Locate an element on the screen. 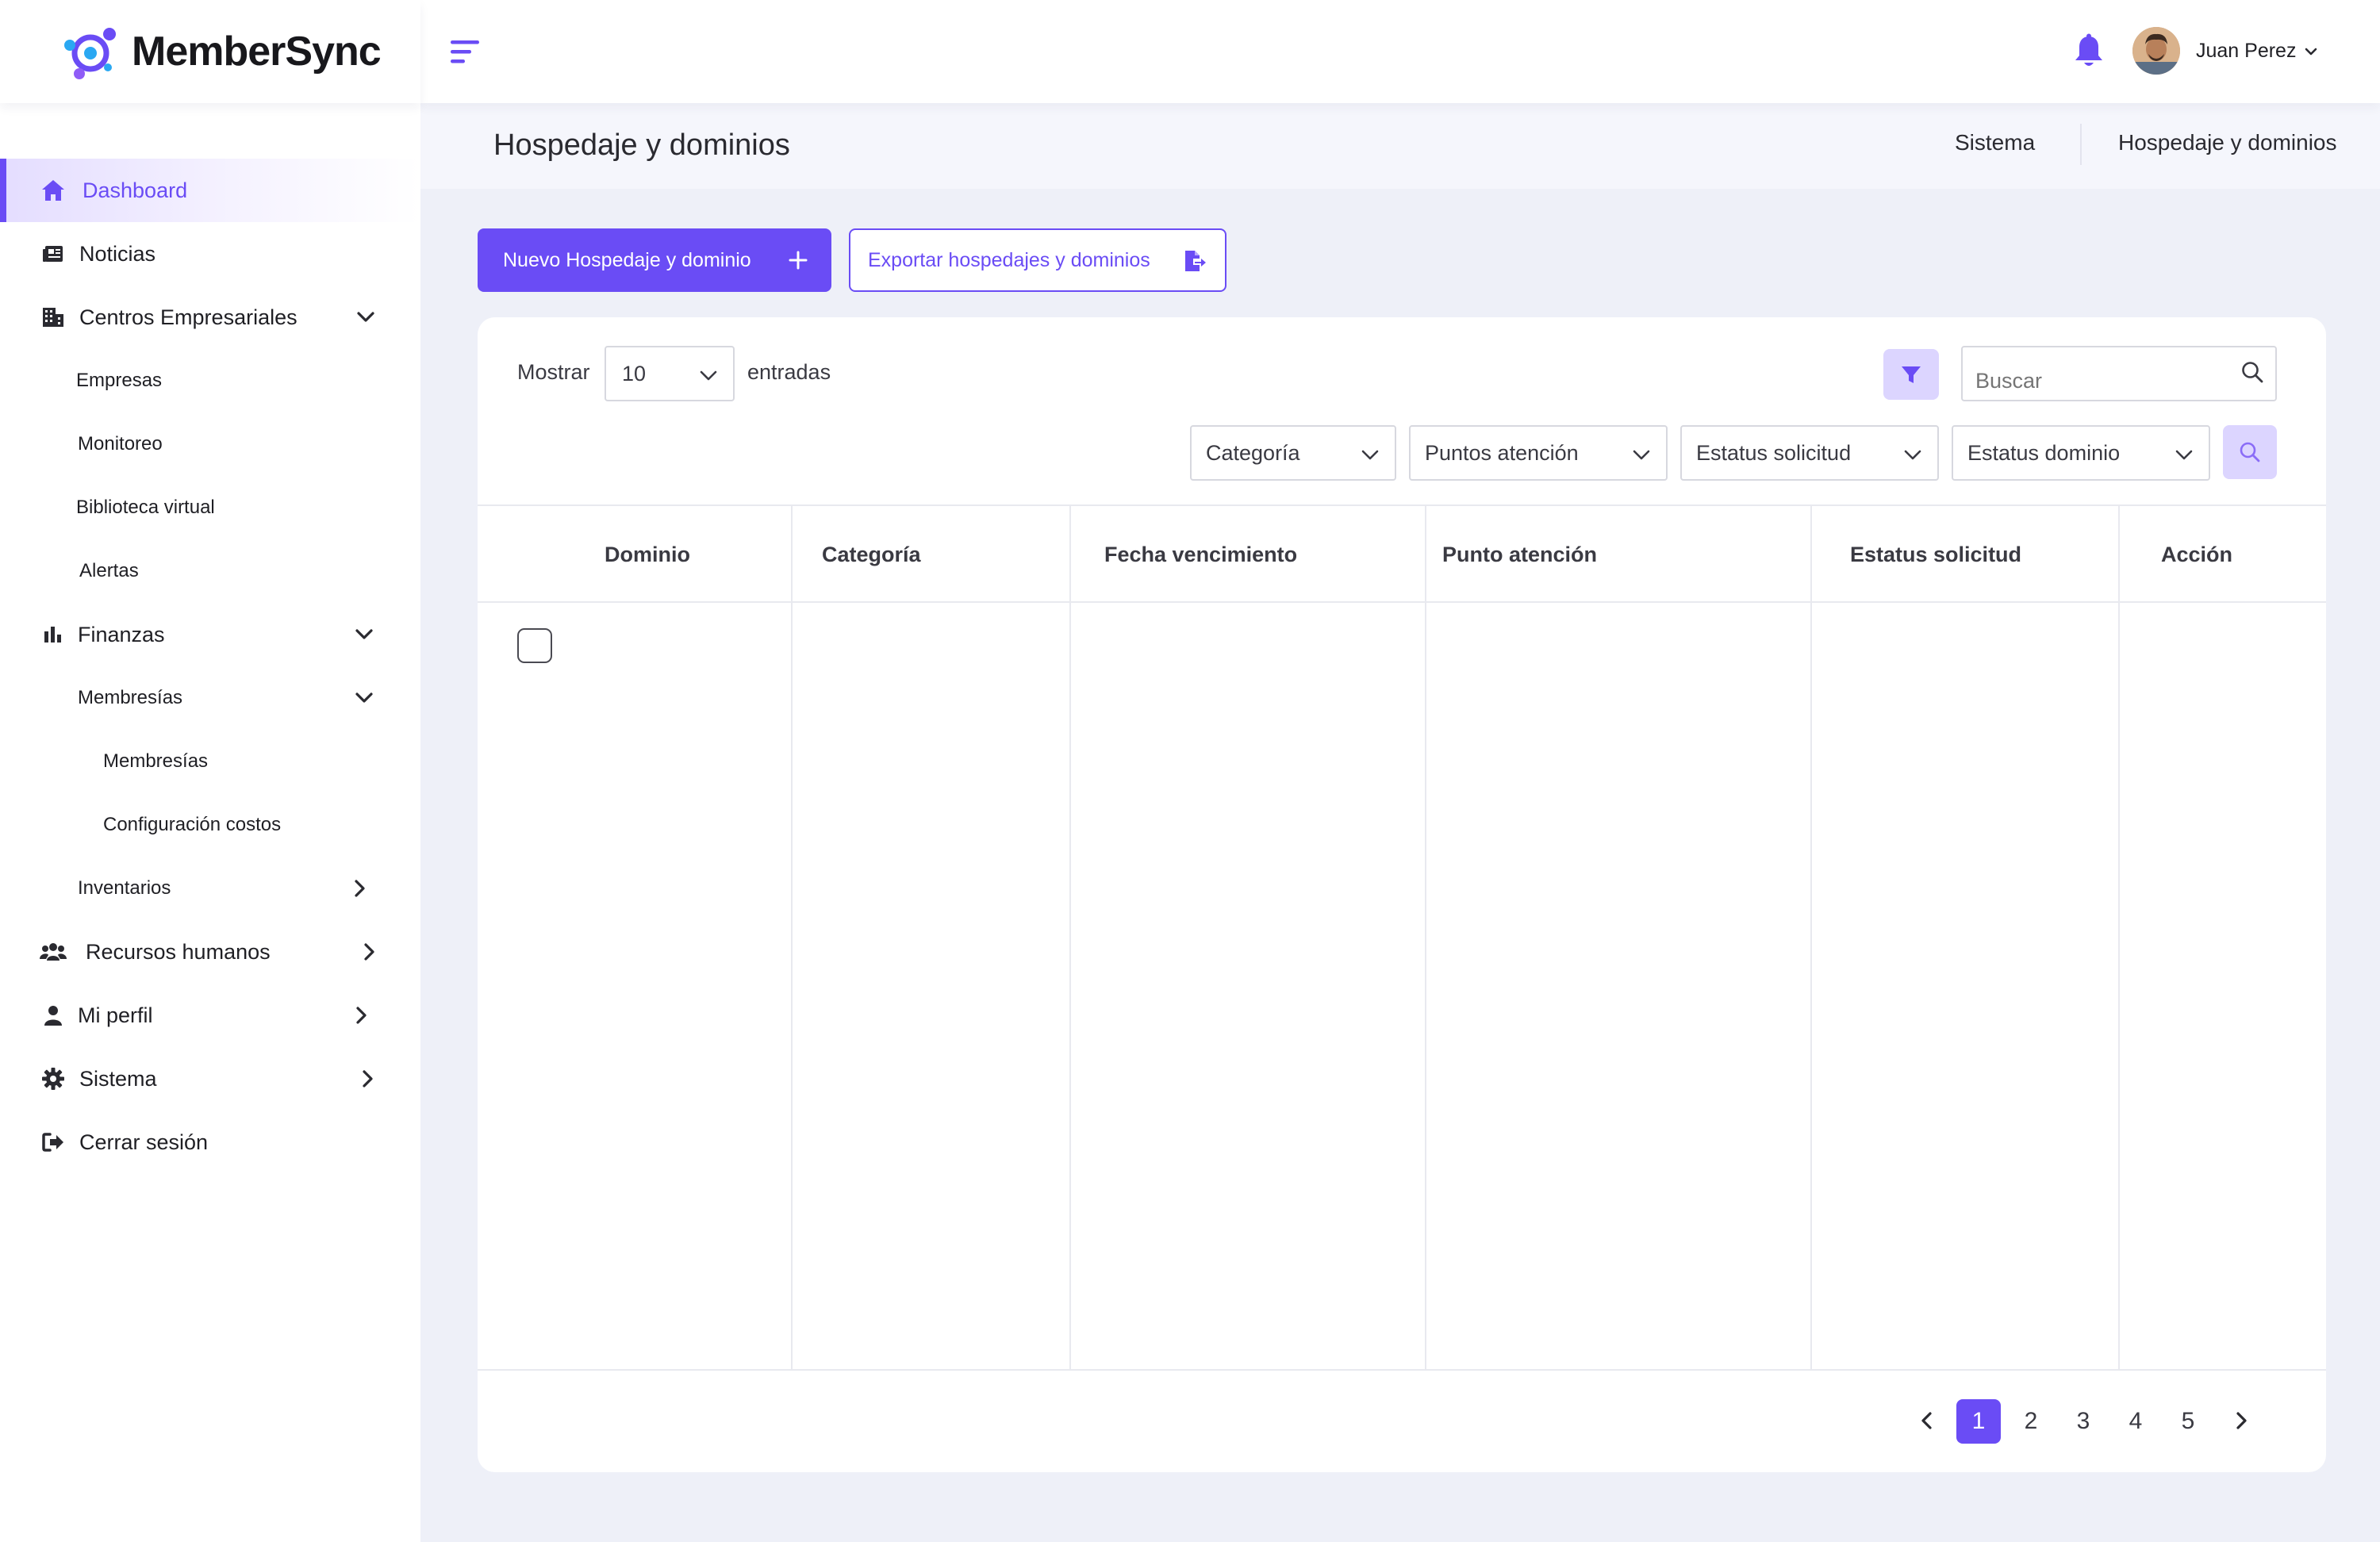 The width and height of the screenshot is (2380, 1542). entries-label: entradas is located at coordinates (789, 372).